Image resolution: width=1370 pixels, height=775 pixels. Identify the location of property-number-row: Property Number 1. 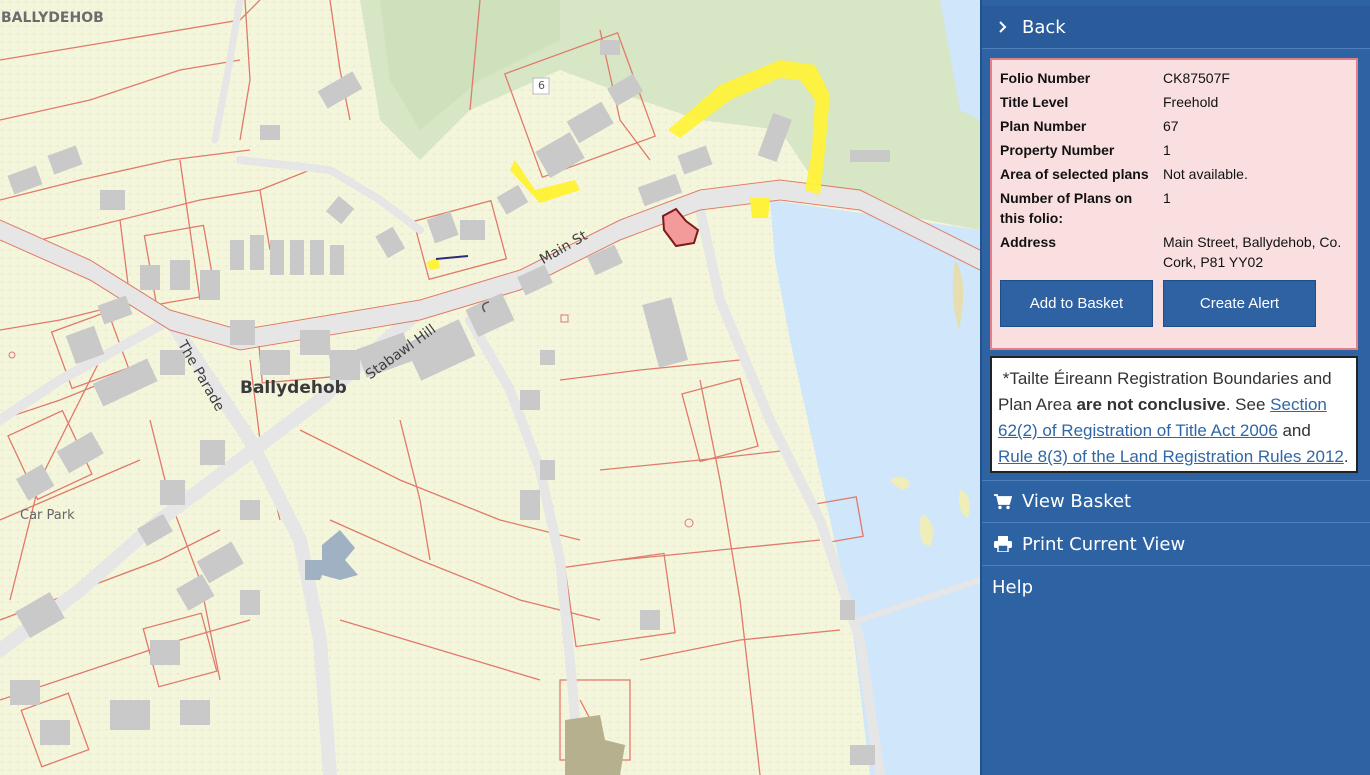
(1174, 150).